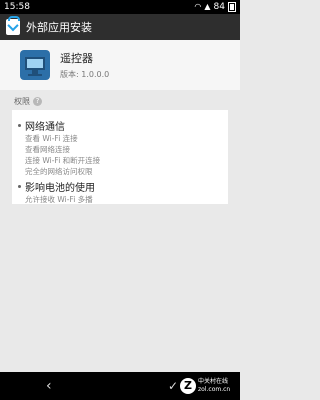 This screenshot has height=400, width=320. I want to click on page-title: 外部应用安装, so click(59, 27).